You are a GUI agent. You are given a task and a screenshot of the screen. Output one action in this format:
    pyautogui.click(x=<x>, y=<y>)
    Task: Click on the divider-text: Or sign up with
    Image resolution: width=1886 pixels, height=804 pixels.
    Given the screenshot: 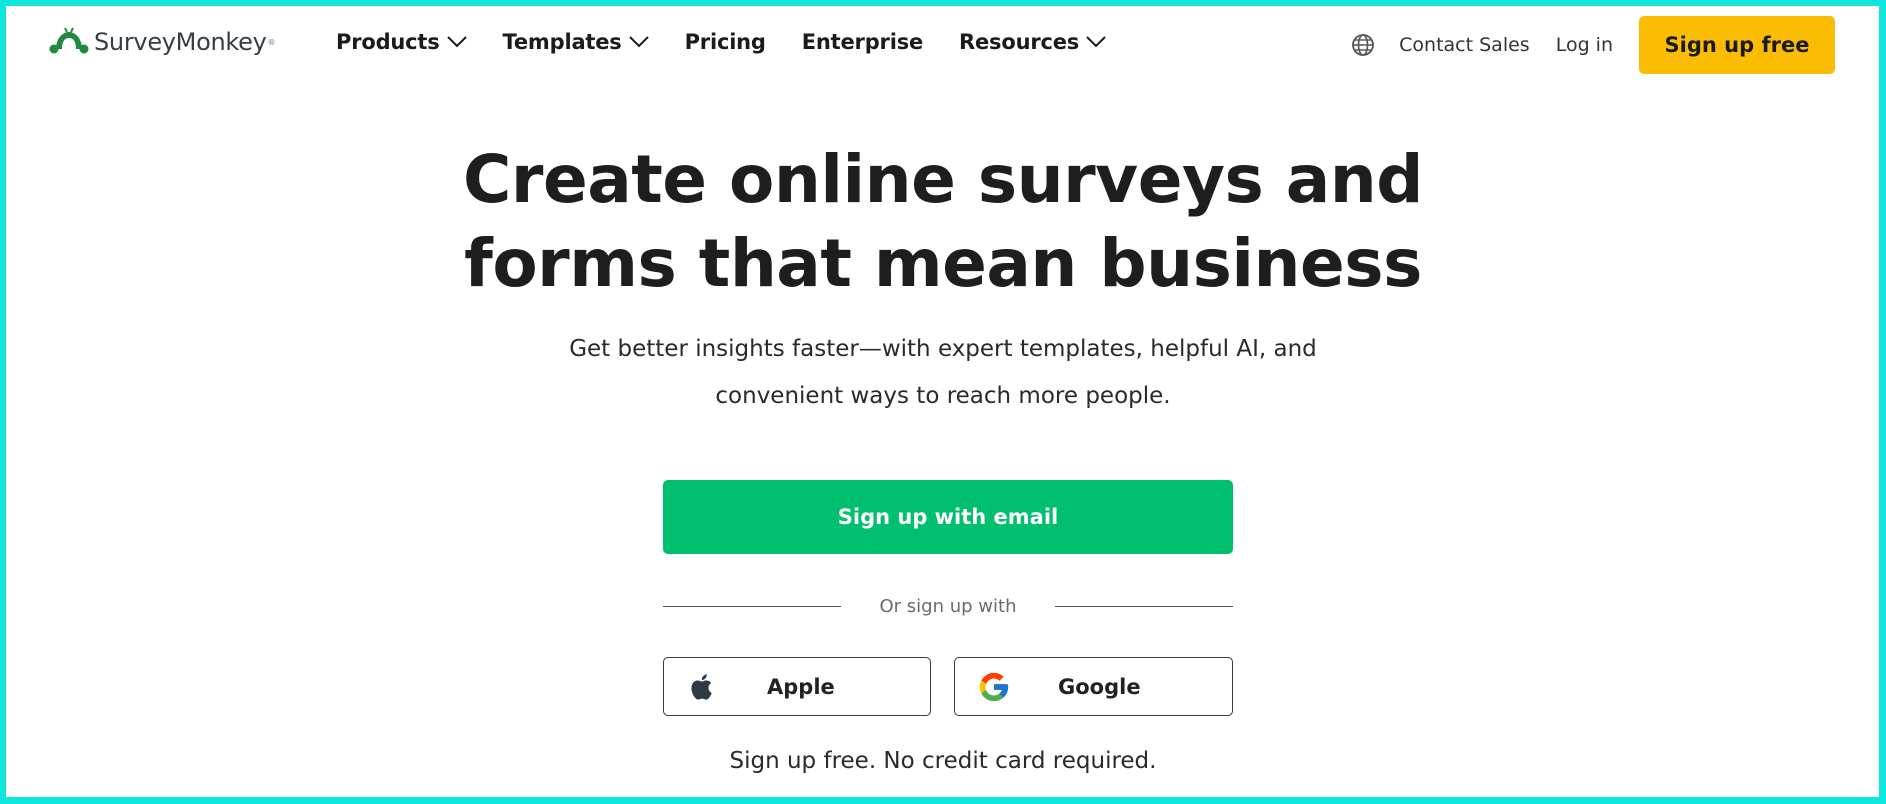 What is the action you would take?
    pyautogui.click(x=948, y=606)
    